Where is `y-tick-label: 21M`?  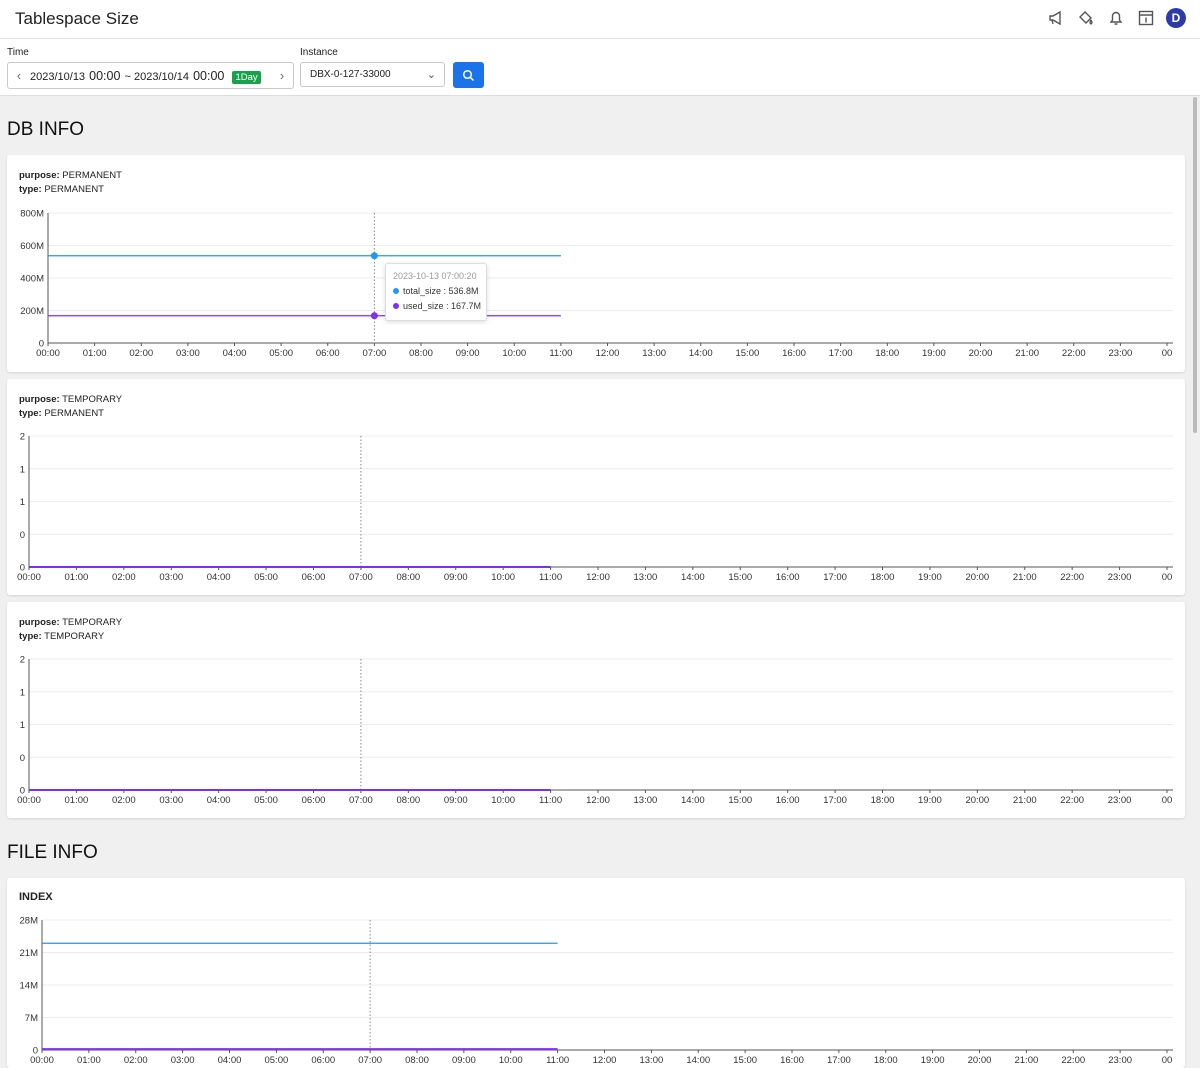
y-tick-label: 21M is located at coordinates (29, 953).